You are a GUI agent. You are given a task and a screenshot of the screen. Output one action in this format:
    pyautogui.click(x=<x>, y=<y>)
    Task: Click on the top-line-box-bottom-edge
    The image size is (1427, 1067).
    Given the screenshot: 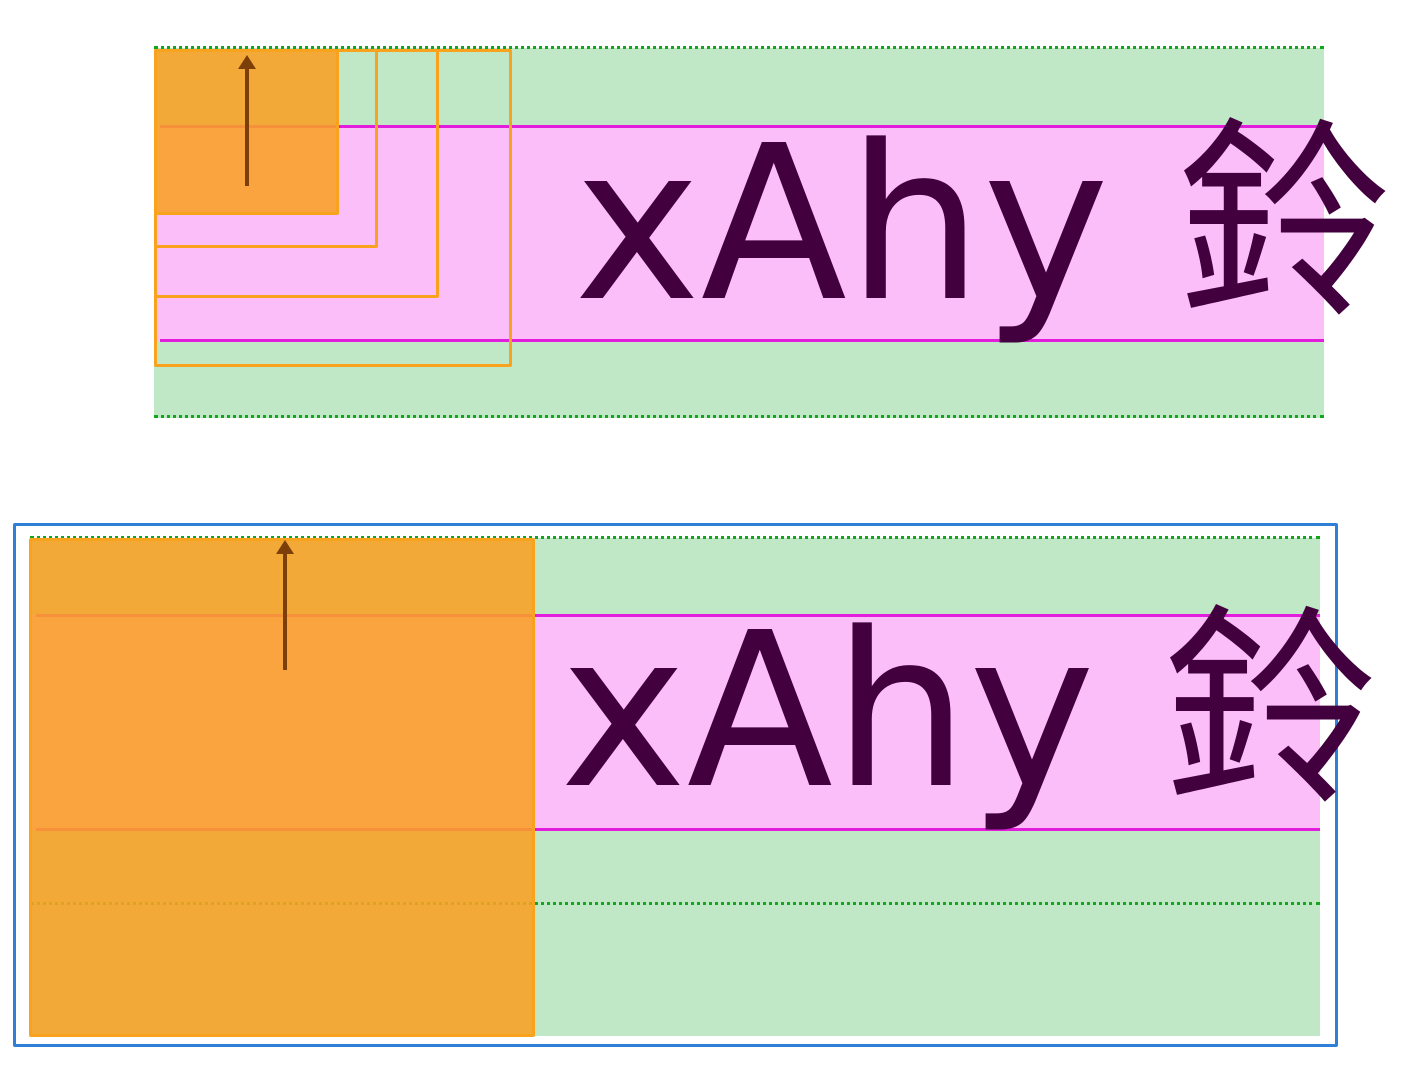 What is the action you would take?
    pyautogui.click(x=739, y=416)
    